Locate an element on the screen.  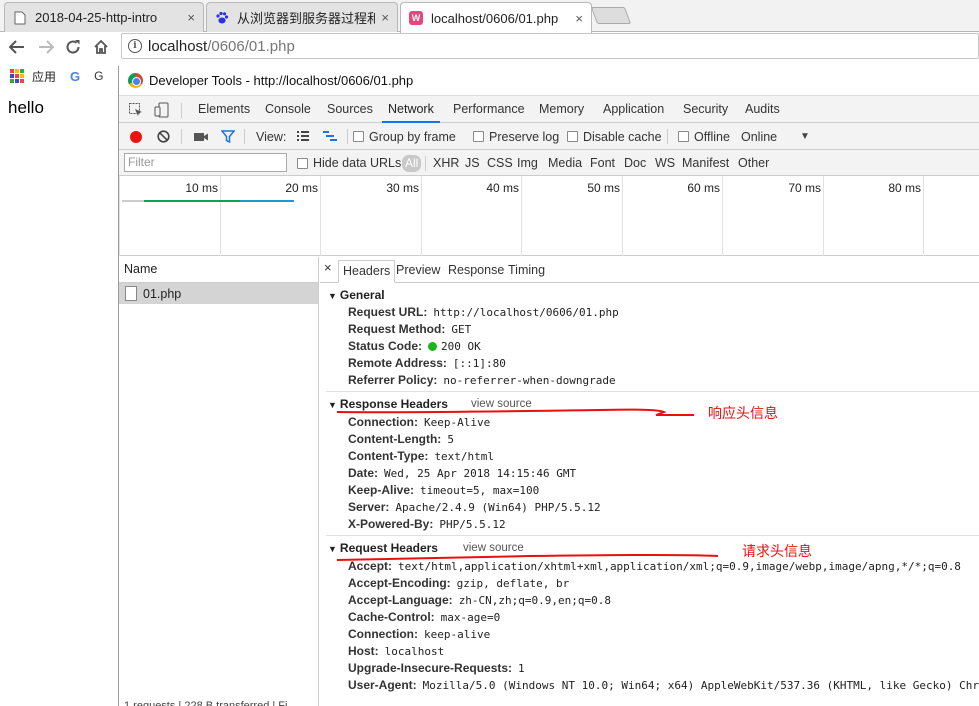
browser-tab-title: localhost/0606/01.php is located at coordinates (495, 18).